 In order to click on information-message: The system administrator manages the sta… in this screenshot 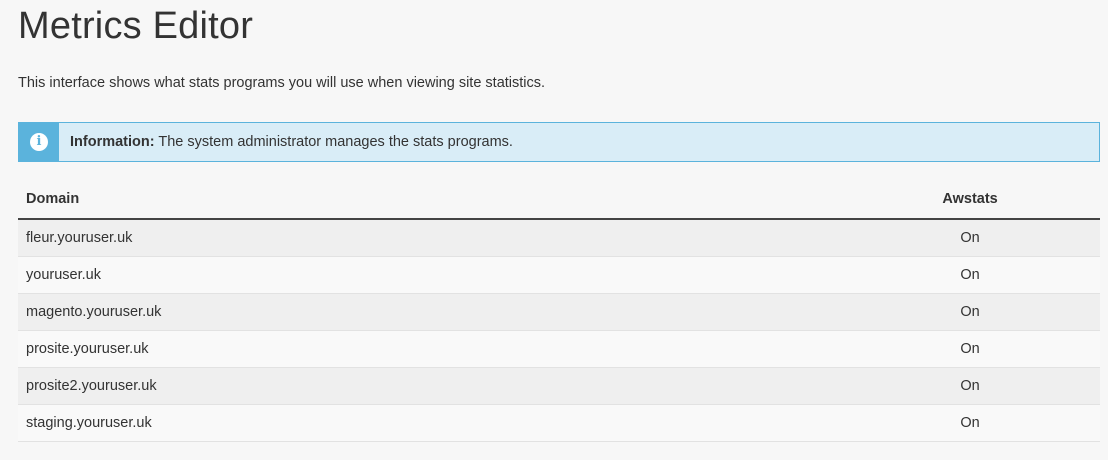, I will do `click(335, 142)`.